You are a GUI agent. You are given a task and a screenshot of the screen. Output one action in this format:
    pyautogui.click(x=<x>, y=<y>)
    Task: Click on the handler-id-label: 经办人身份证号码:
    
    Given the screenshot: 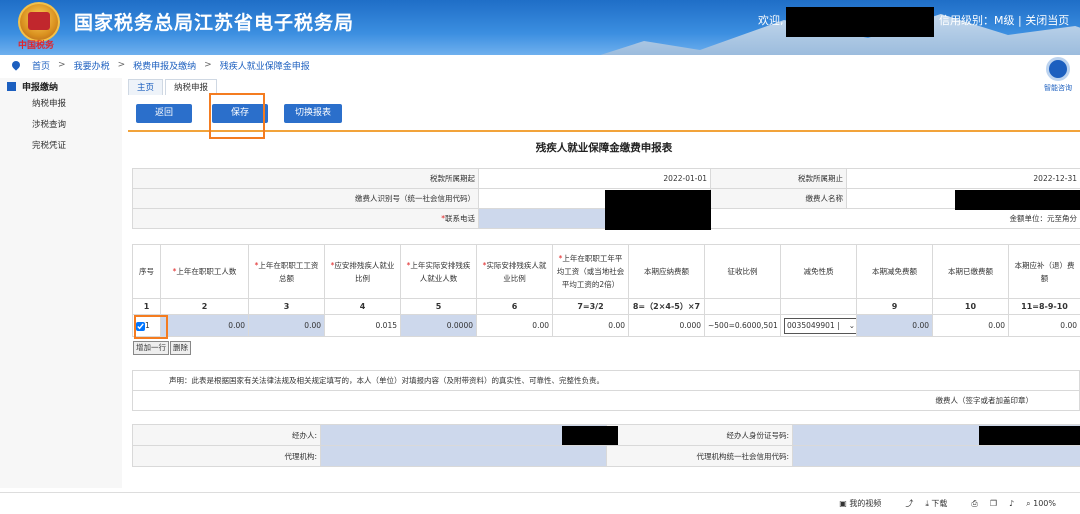 What is the action you would take?
    pyautogui.click(x=699, y=435)
    